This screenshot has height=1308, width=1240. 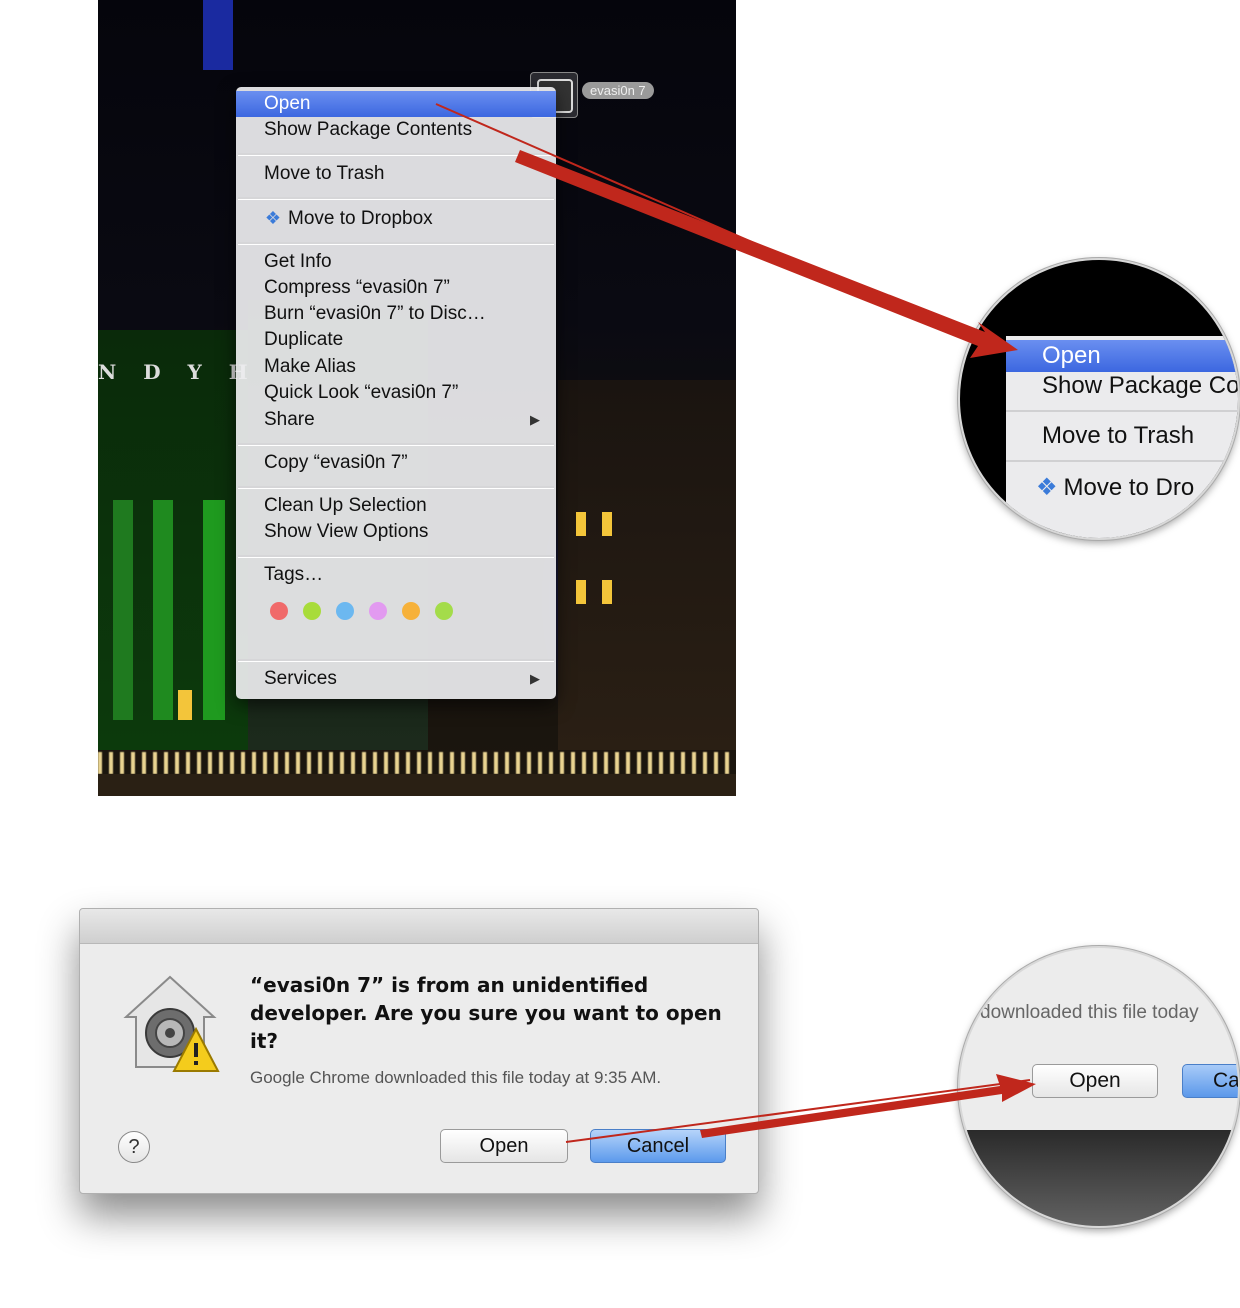 I want to click on zoomed-background, so click(x=1099, y=1178).